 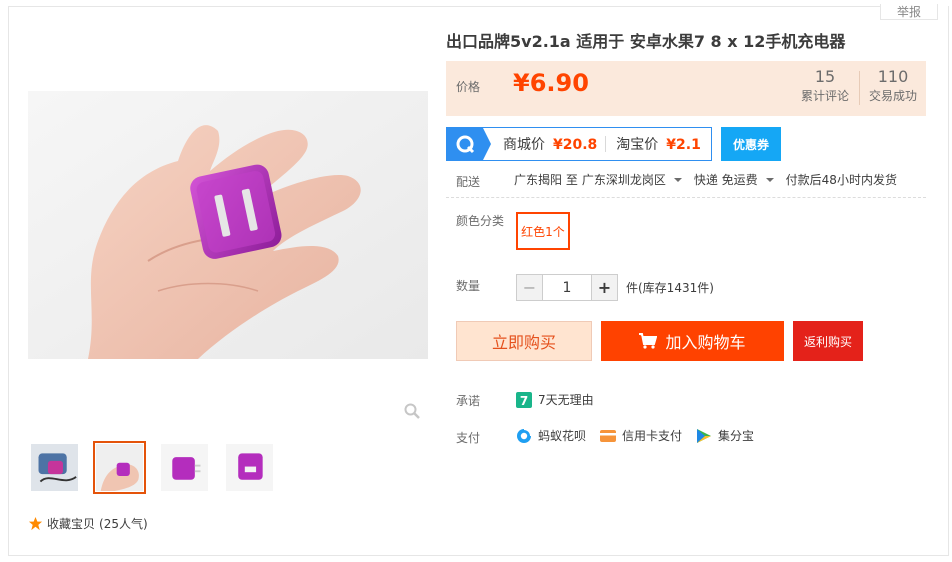 What do you see at coordinates (892, 96) in the screenshot?
I see `stat-deals-label: 交易成功` at bounding box center [892, 96].